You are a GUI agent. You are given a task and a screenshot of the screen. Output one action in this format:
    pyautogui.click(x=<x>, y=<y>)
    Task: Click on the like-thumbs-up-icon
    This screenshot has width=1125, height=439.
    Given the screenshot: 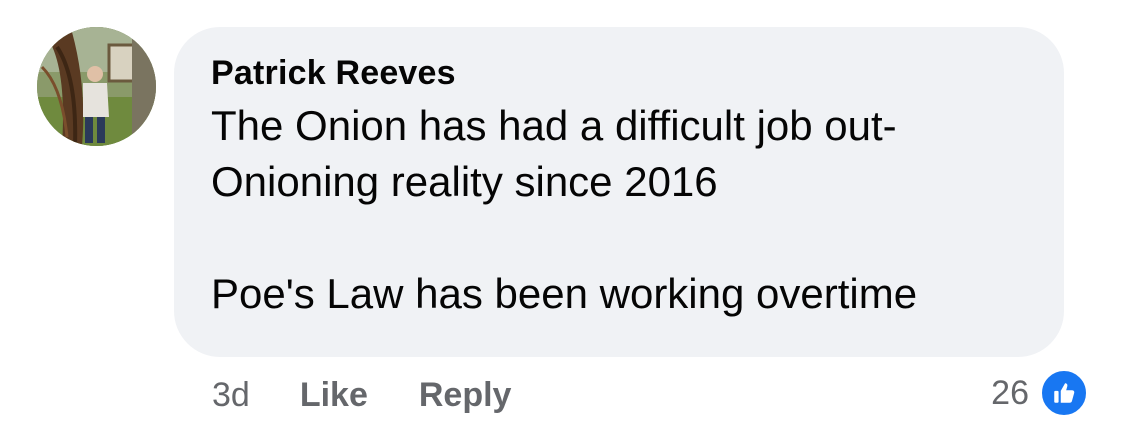 What is the action you would take?
    pyautogui.click(x=1064, y=393)
    